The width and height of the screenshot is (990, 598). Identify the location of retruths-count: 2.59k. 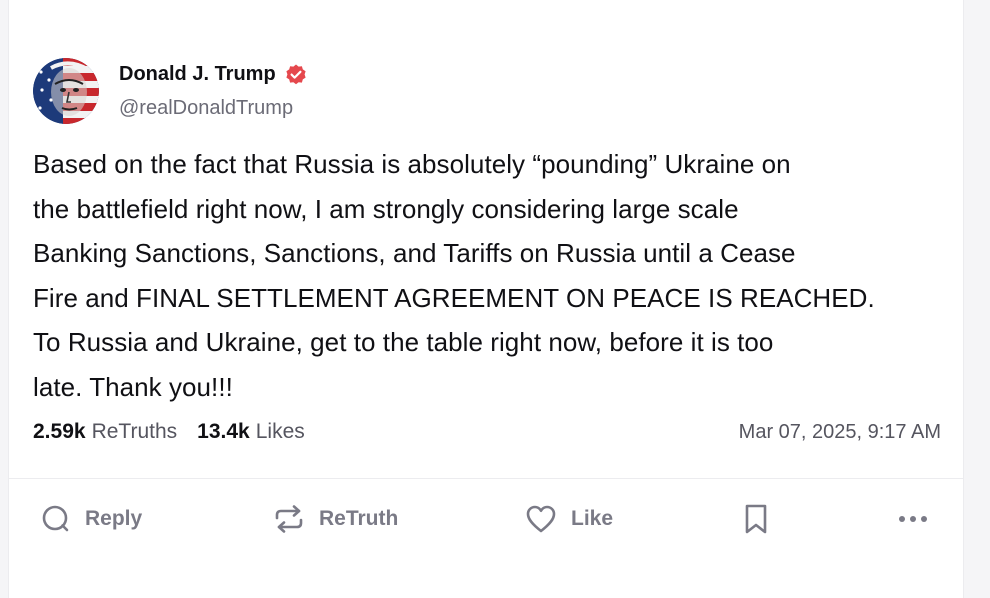
(59, 432).